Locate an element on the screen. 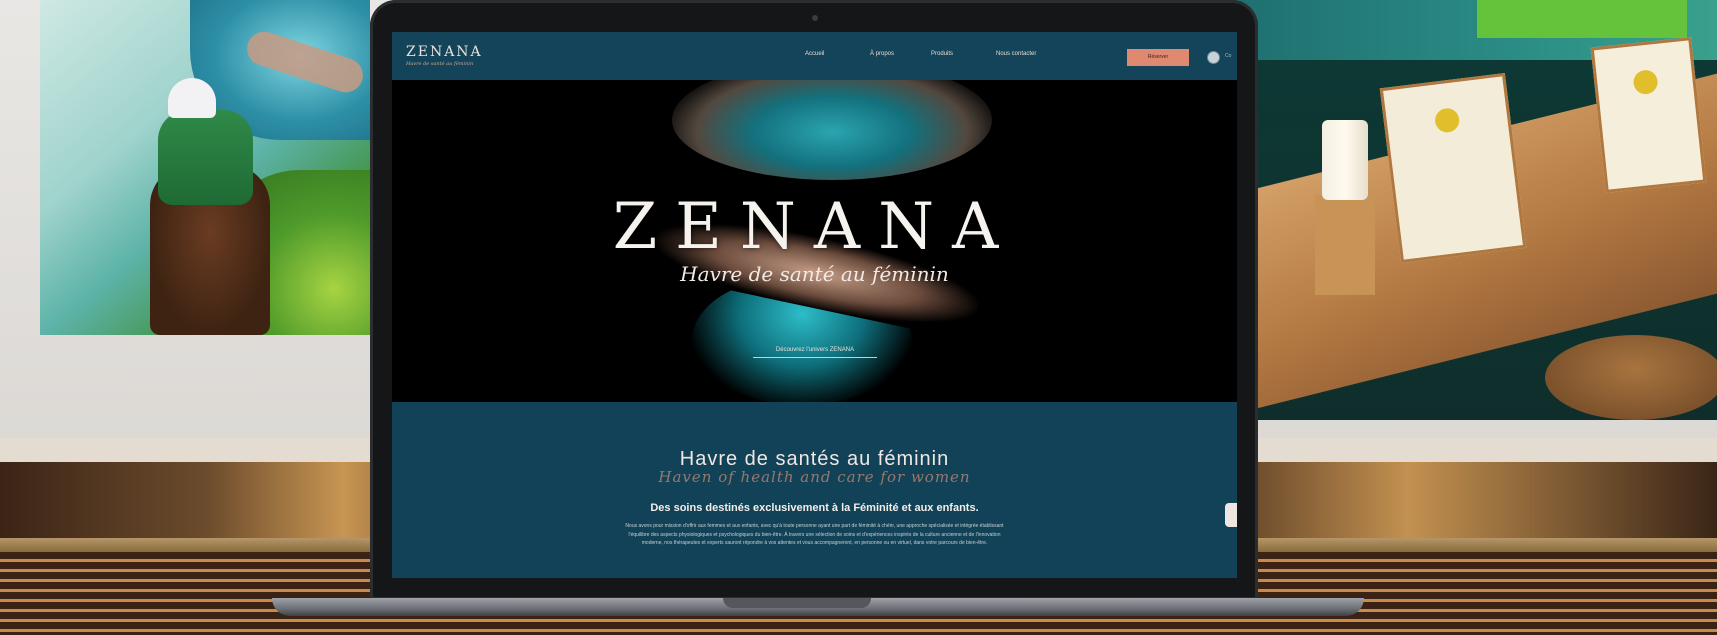 Image resolution: width=1717 pixels, height=635 pixels. site-logo: ZENANA is located at coordinates (444, 52).